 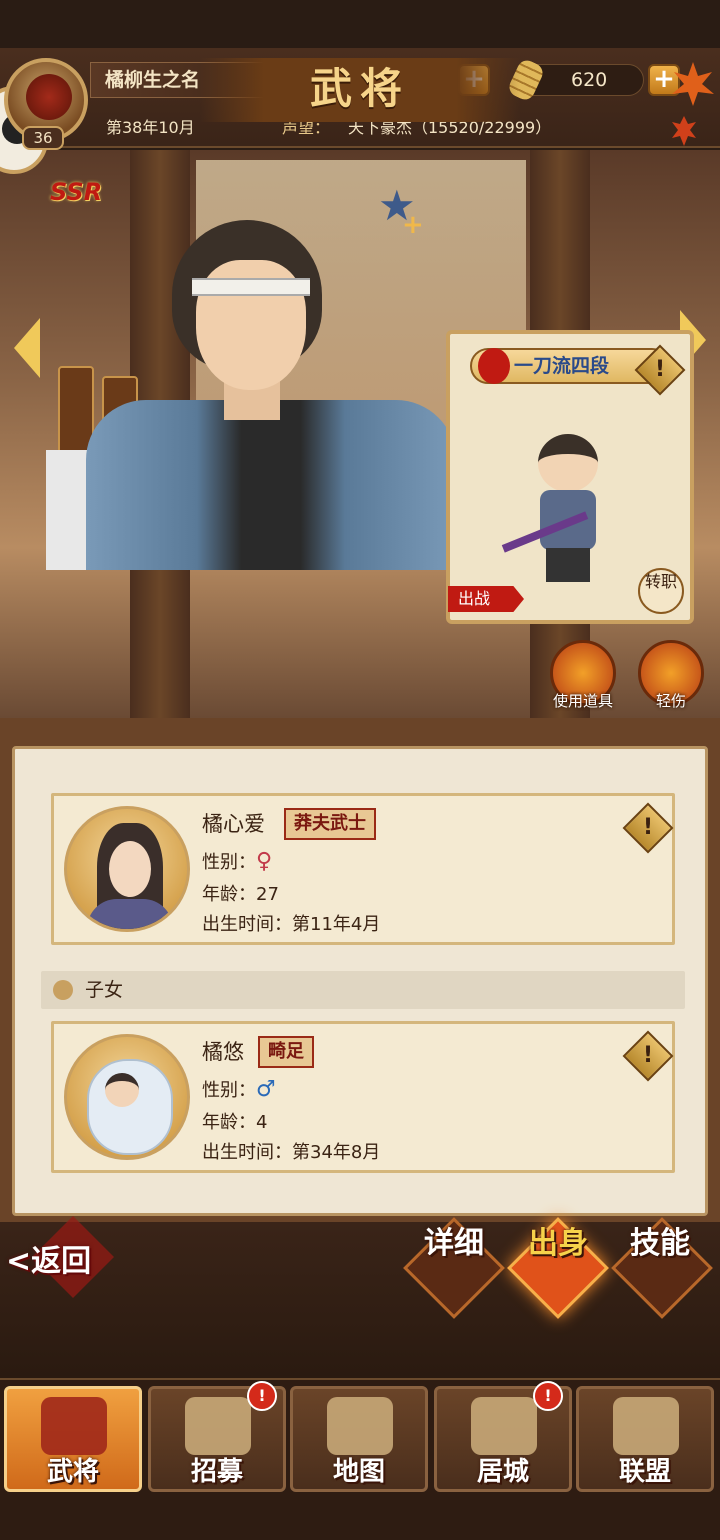 I want to click on spouse-age: 27, so click(x=267, y=894).